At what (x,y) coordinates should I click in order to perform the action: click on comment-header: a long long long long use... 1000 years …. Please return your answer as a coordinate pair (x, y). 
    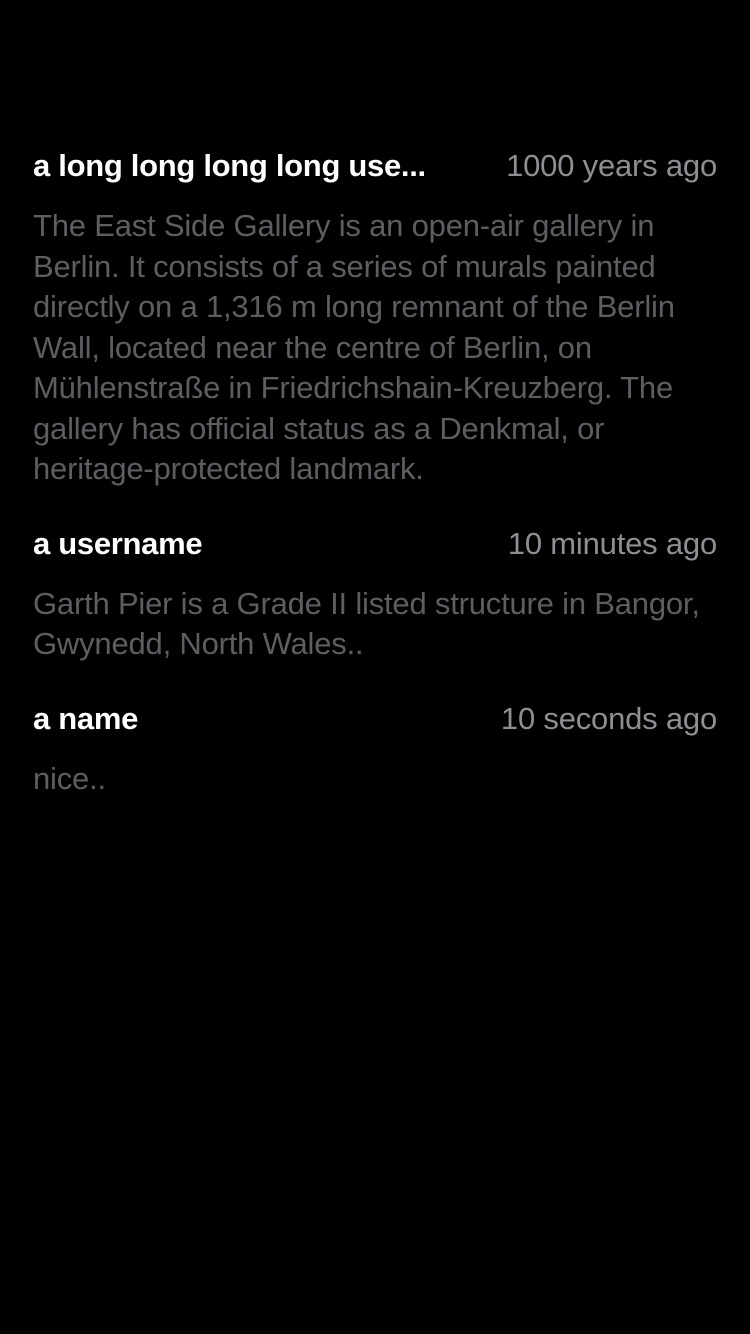
    Looking at the image, I should click on (375, 170).